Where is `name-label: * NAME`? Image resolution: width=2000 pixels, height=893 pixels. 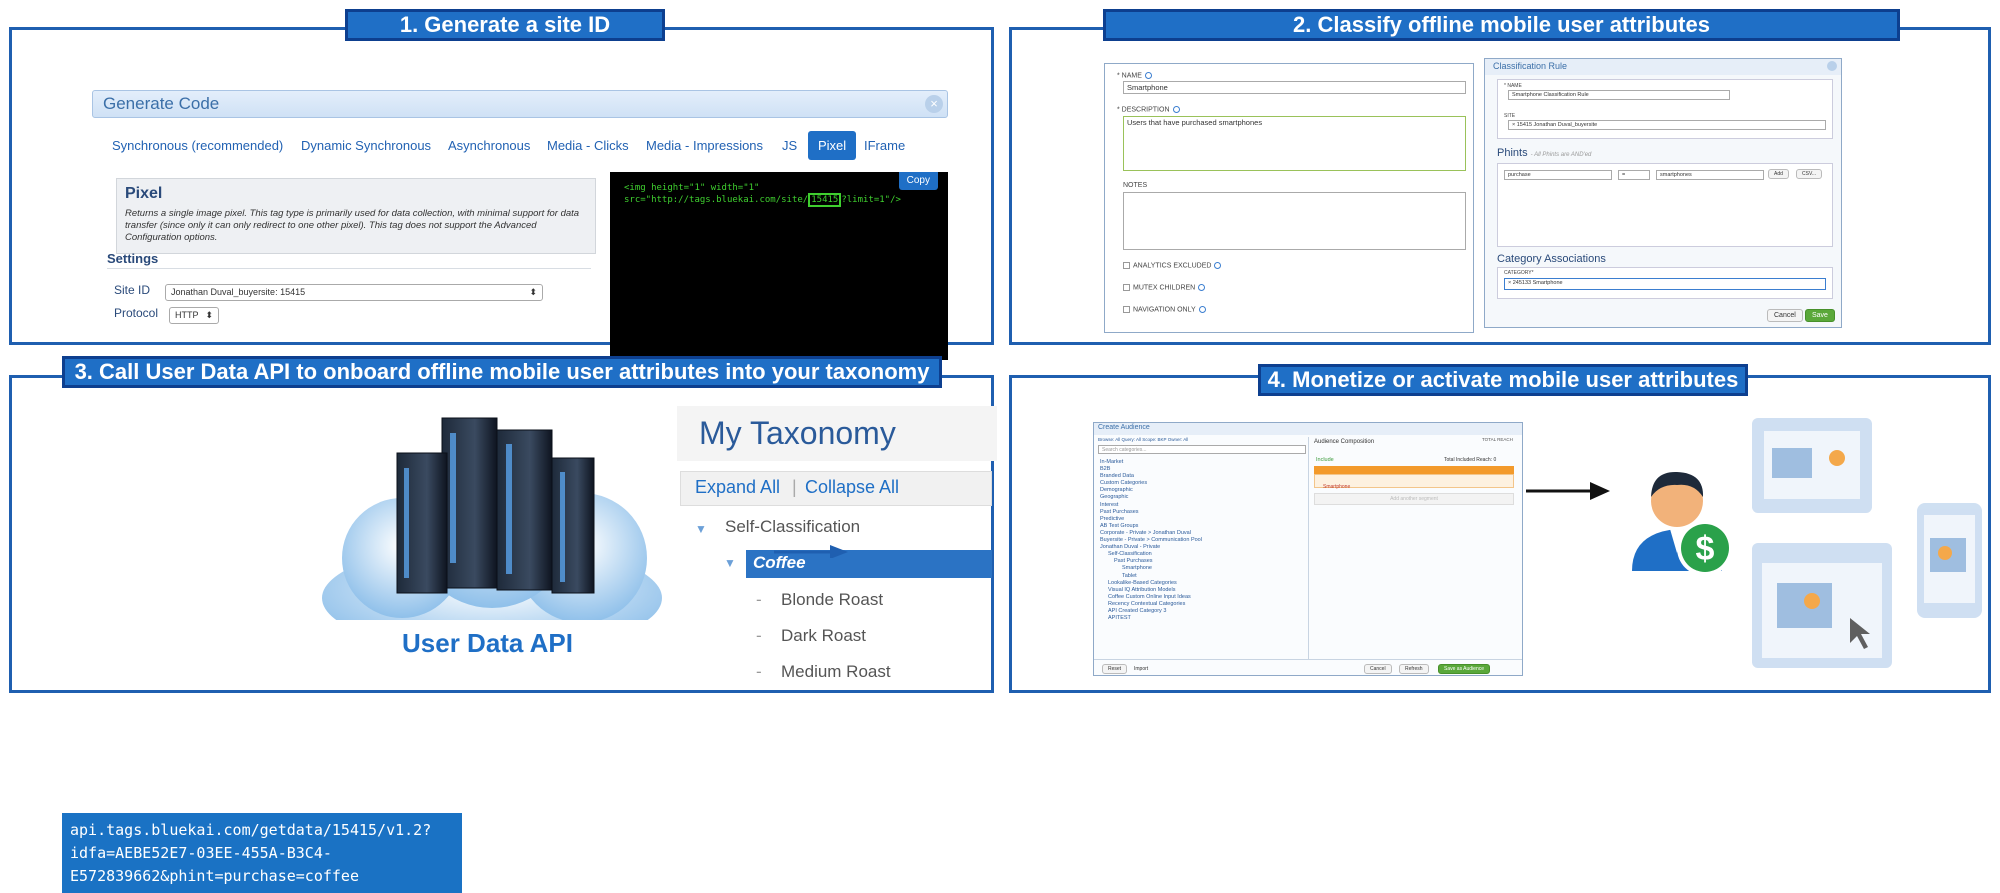 name-label: * NAME is located at coordinates (1134, 75).